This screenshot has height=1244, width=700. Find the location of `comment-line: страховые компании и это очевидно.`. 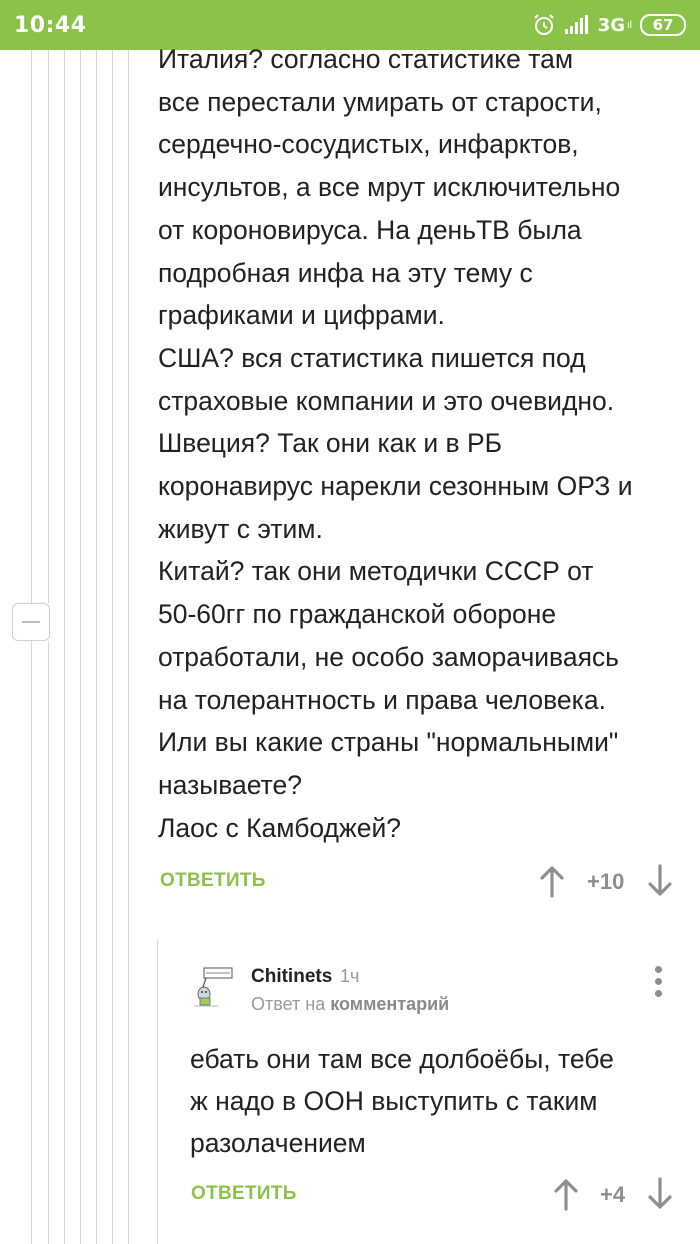

comment-line: страховые компании и это очевидно. is located at coordinates (386, 400).